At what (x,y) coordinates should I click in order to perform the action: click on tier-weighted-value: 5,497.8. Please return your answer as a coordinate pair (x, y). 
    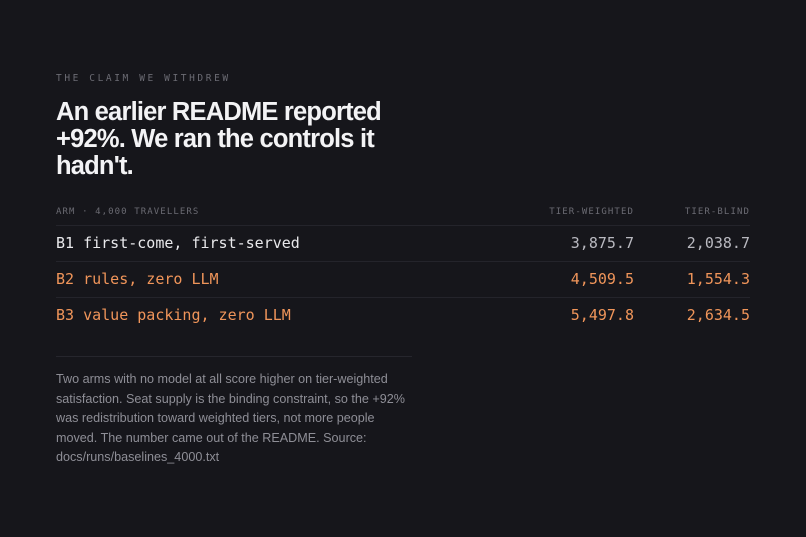
    Looking at the image, I should click on (602, 315).